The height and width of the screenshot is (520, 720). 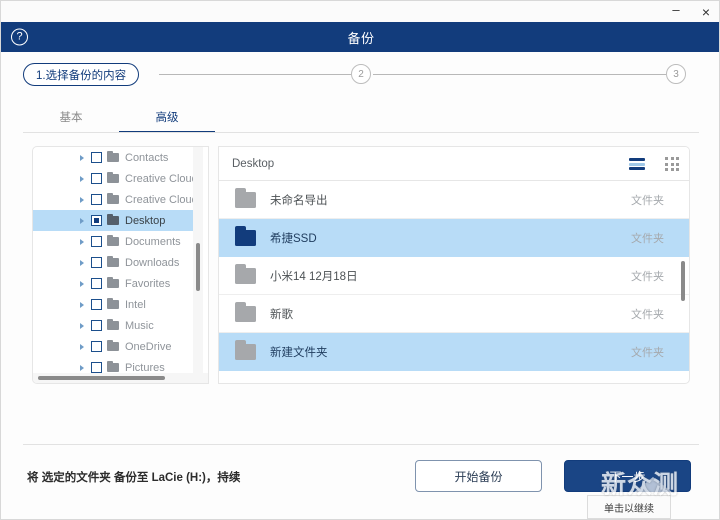 I want to click on file-name: 新建文件夹, so click(x=299, y=352).